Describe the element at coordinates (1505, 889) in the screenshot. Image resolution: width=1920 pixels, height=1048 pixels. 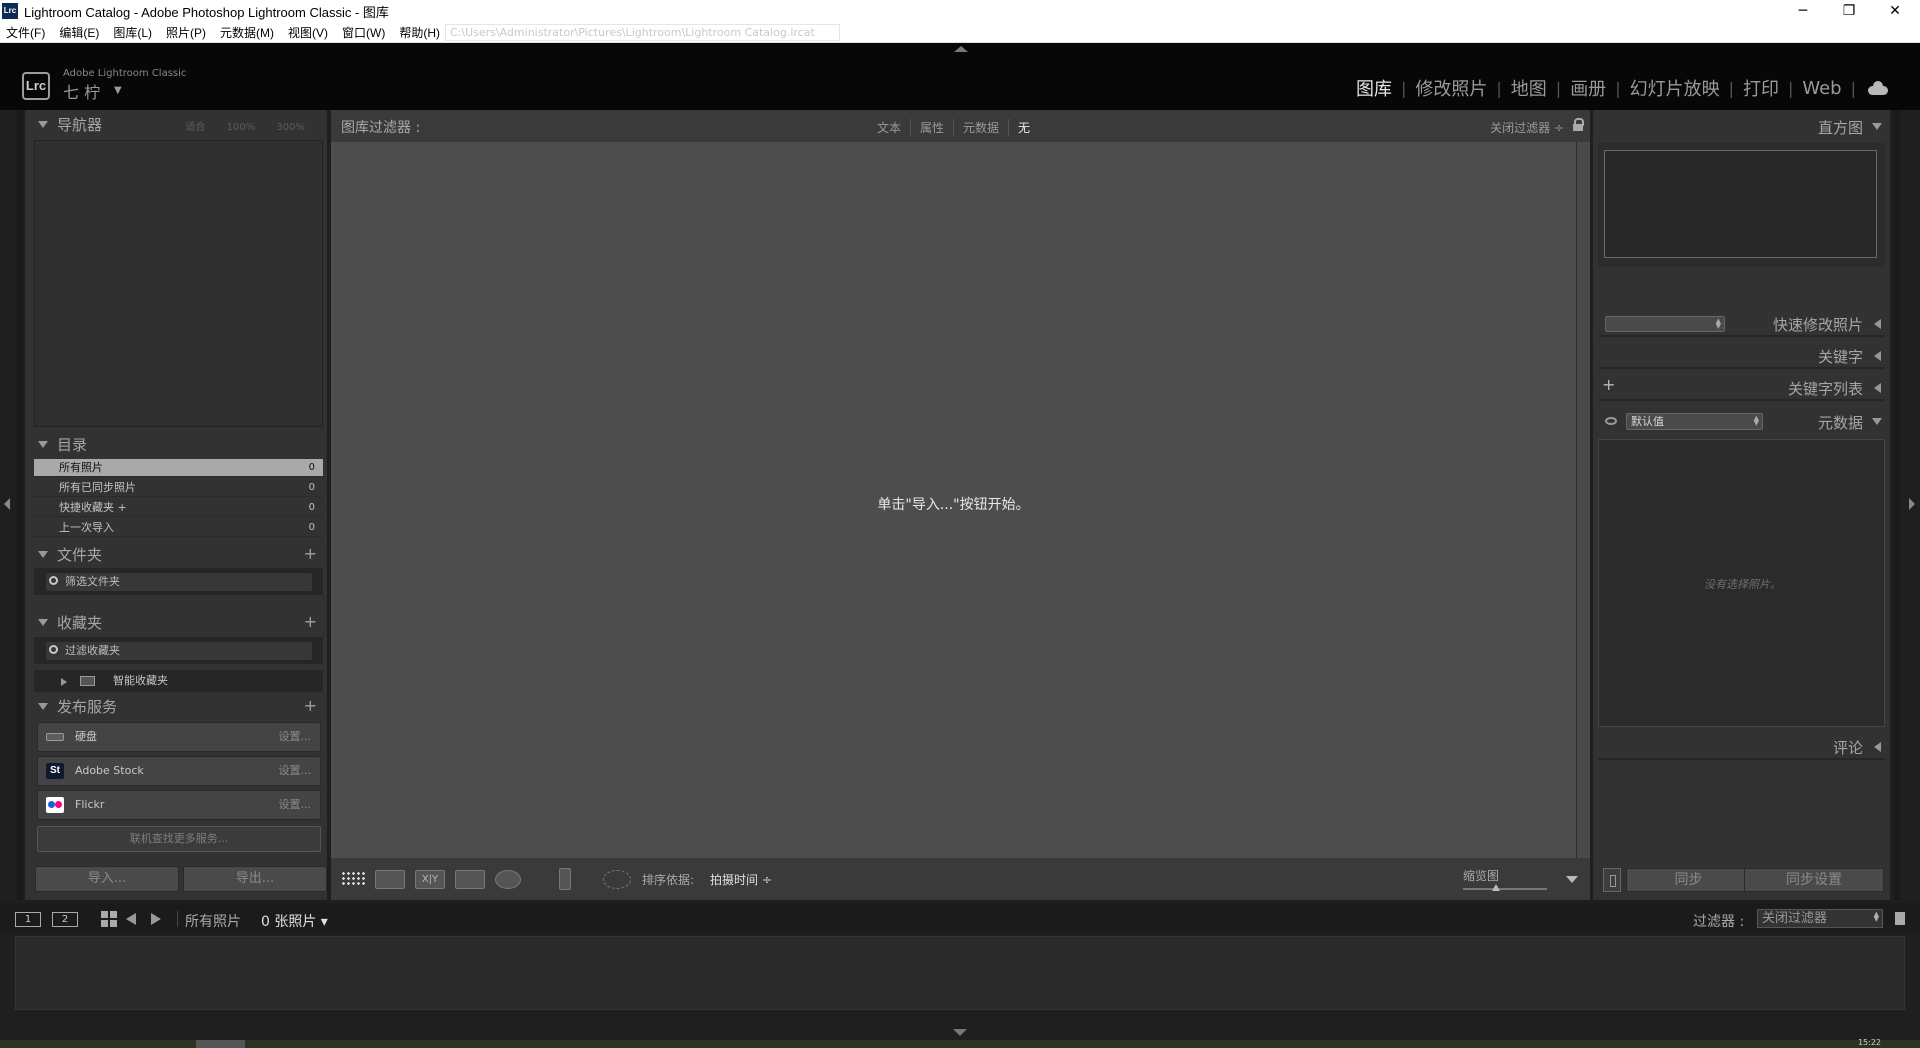
I see `thumbnail-size-slider` at that location.